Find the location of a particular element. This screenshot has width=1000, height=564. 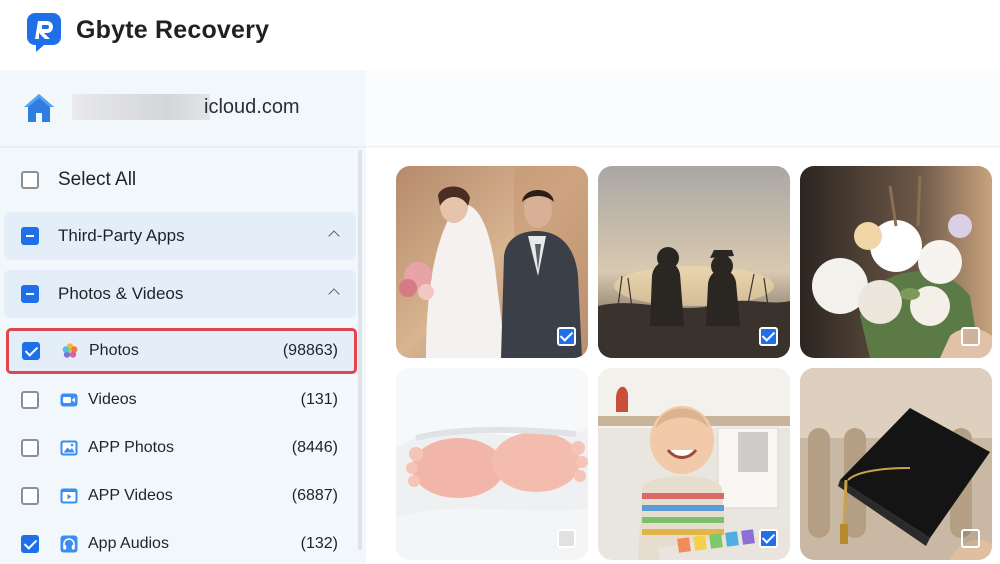

select-all-row: Select All is located at coordinates (183, 180).